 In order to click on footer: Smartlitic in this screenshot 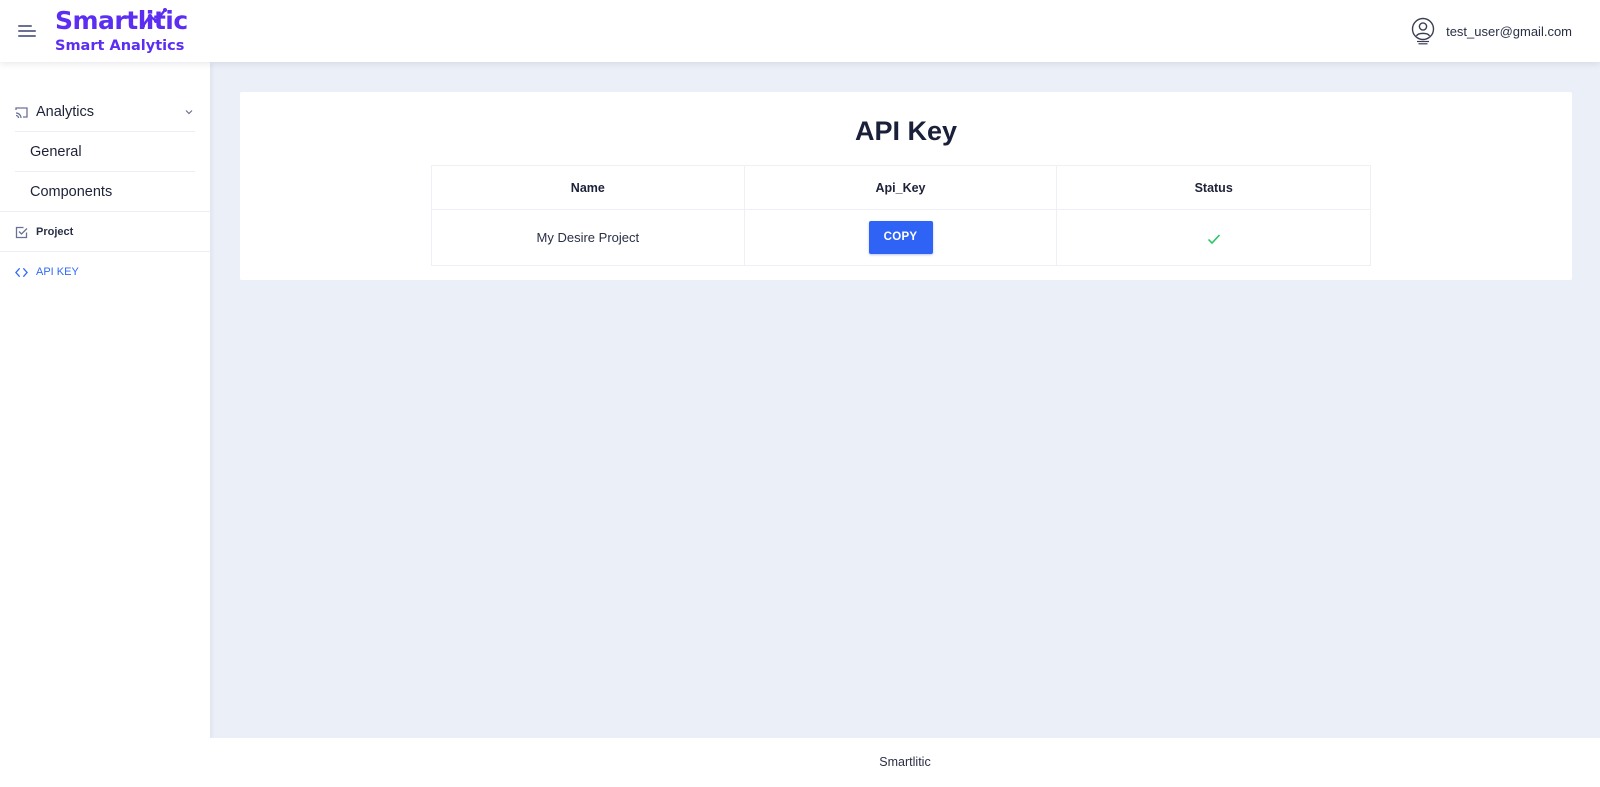, I will do `click(905, 762)`.